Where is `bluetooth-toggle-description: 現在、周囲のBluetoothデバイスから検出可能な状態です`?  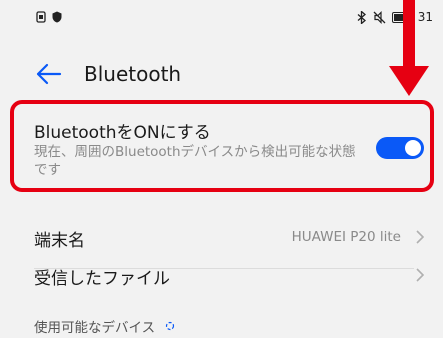
bluetooth-toggle-description: 現在、周囲のBluetoothデバイスから検出可能な状態です is located at coordinates (195, 161).